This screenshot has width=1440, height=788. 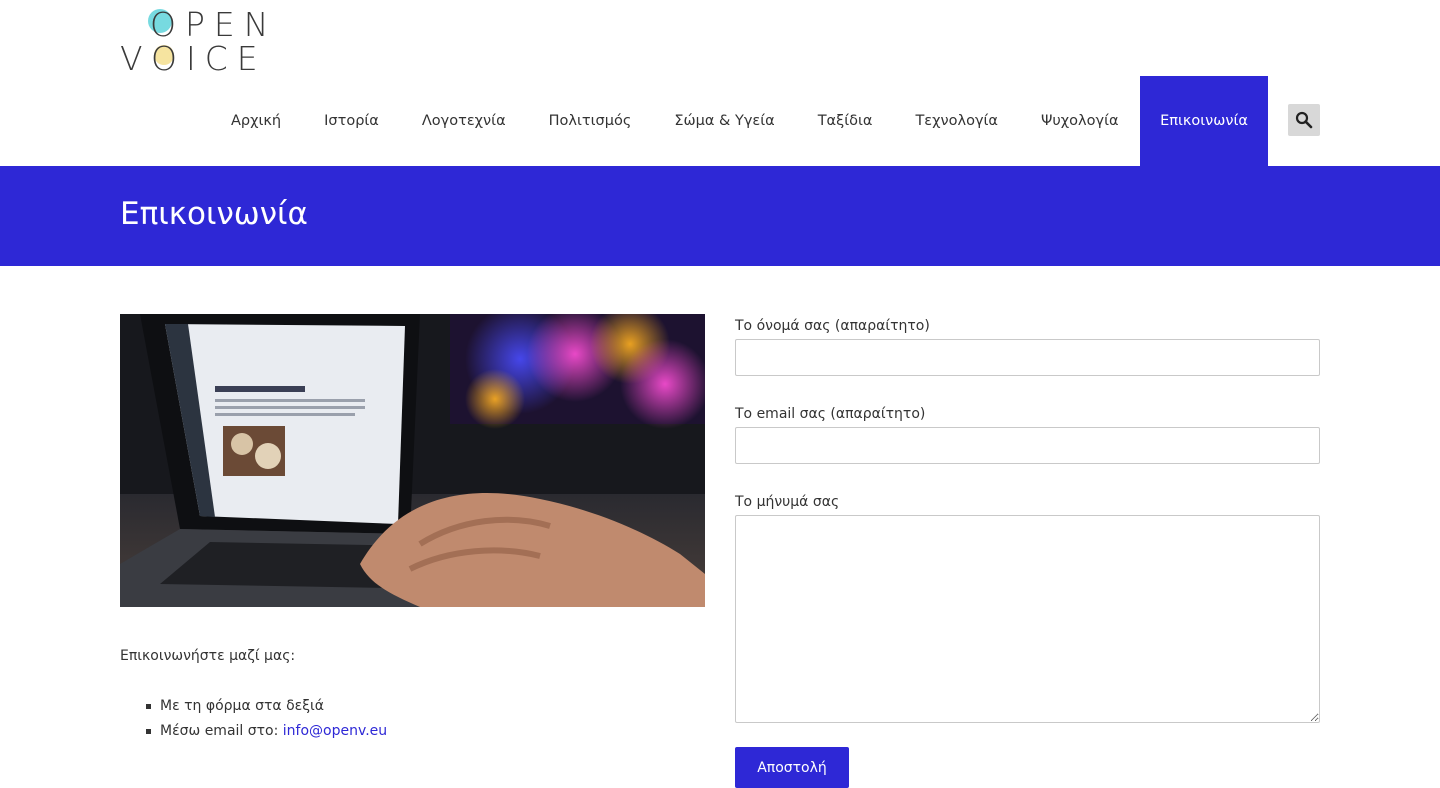 I want to click on name-field-group: Το όνομά σας (απαραίτητο), so click(x=1027, y=347).